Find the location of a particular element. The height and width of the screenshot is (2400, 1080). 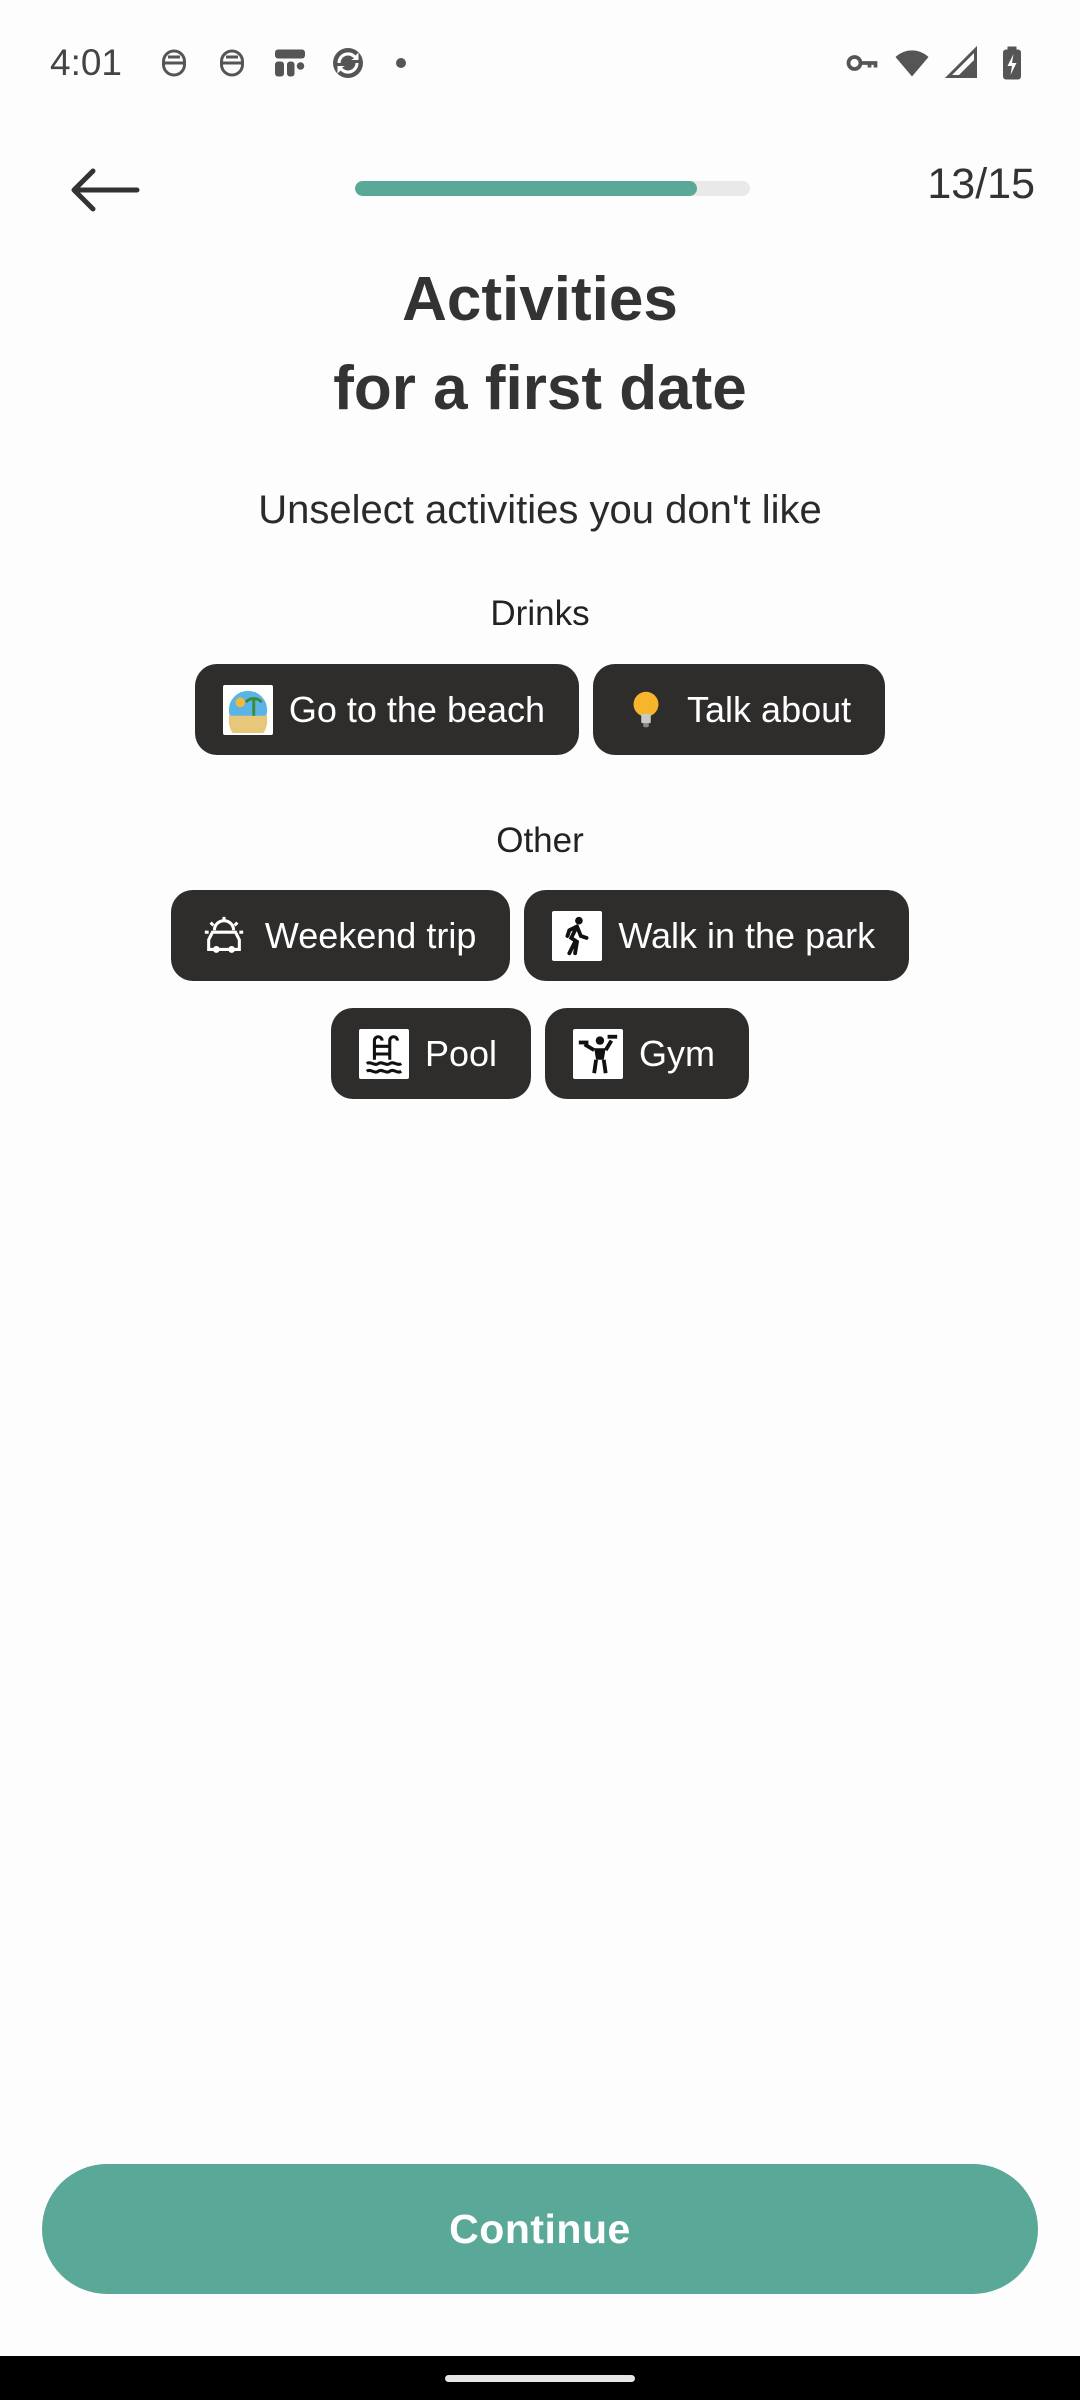

status-system-icons is located at coordinates (937, 63).